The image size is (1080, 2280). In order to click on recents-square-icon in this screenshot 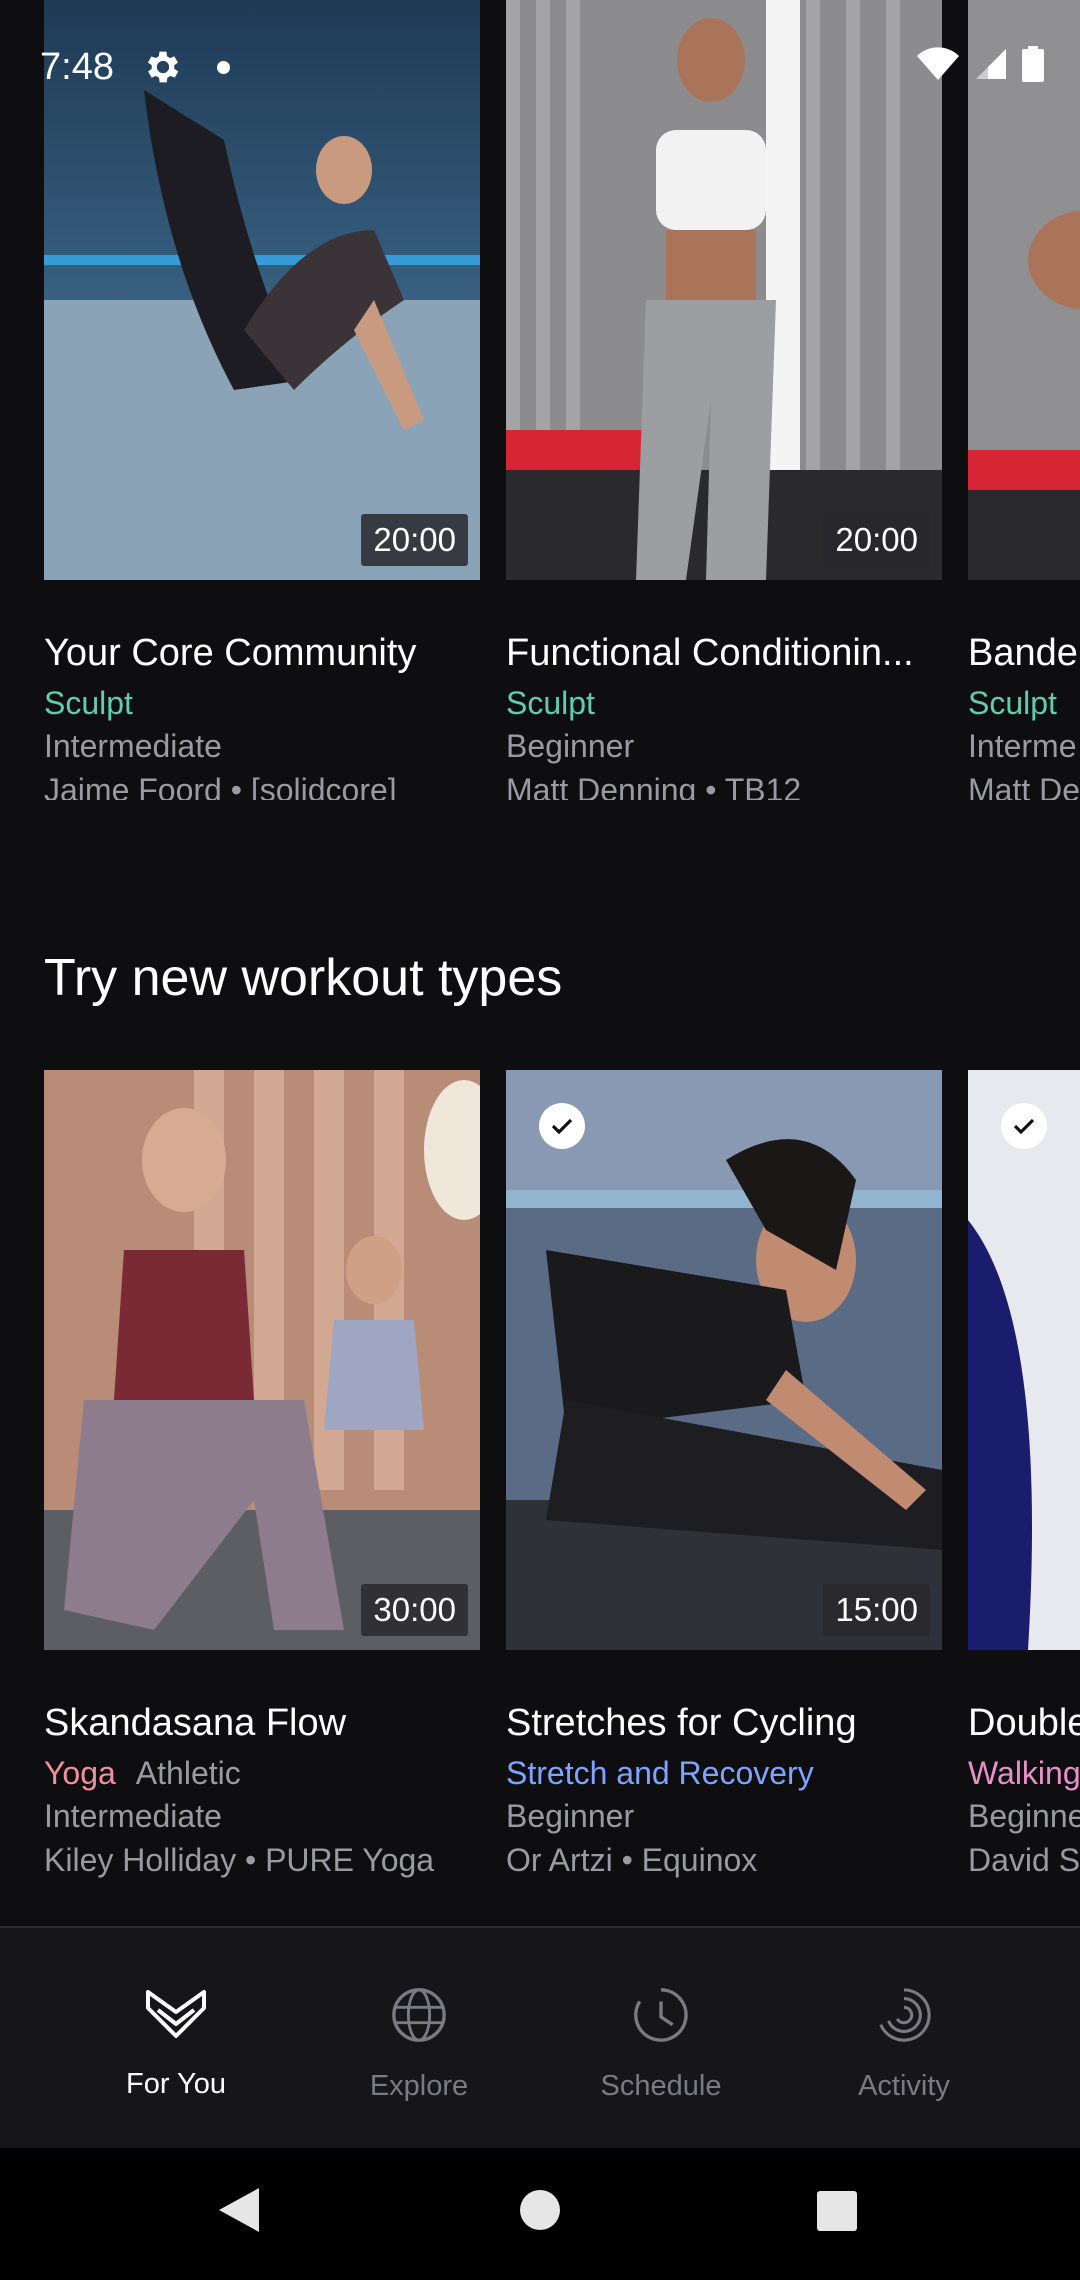, I will do `click(837, 2211)`.